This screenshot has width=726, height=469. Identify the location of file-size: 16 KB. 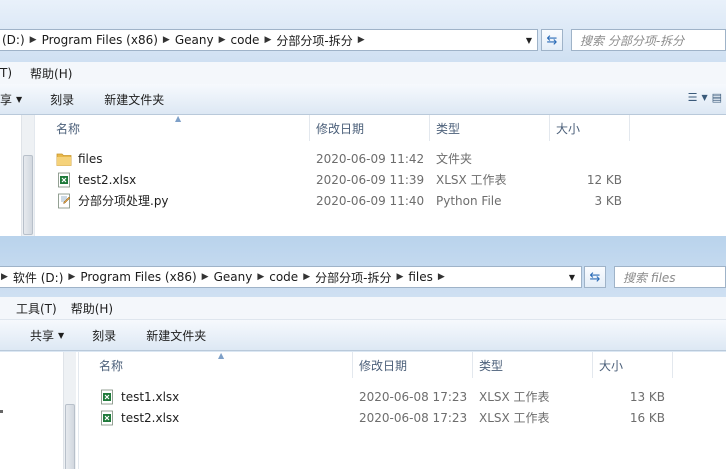
(647, 417).